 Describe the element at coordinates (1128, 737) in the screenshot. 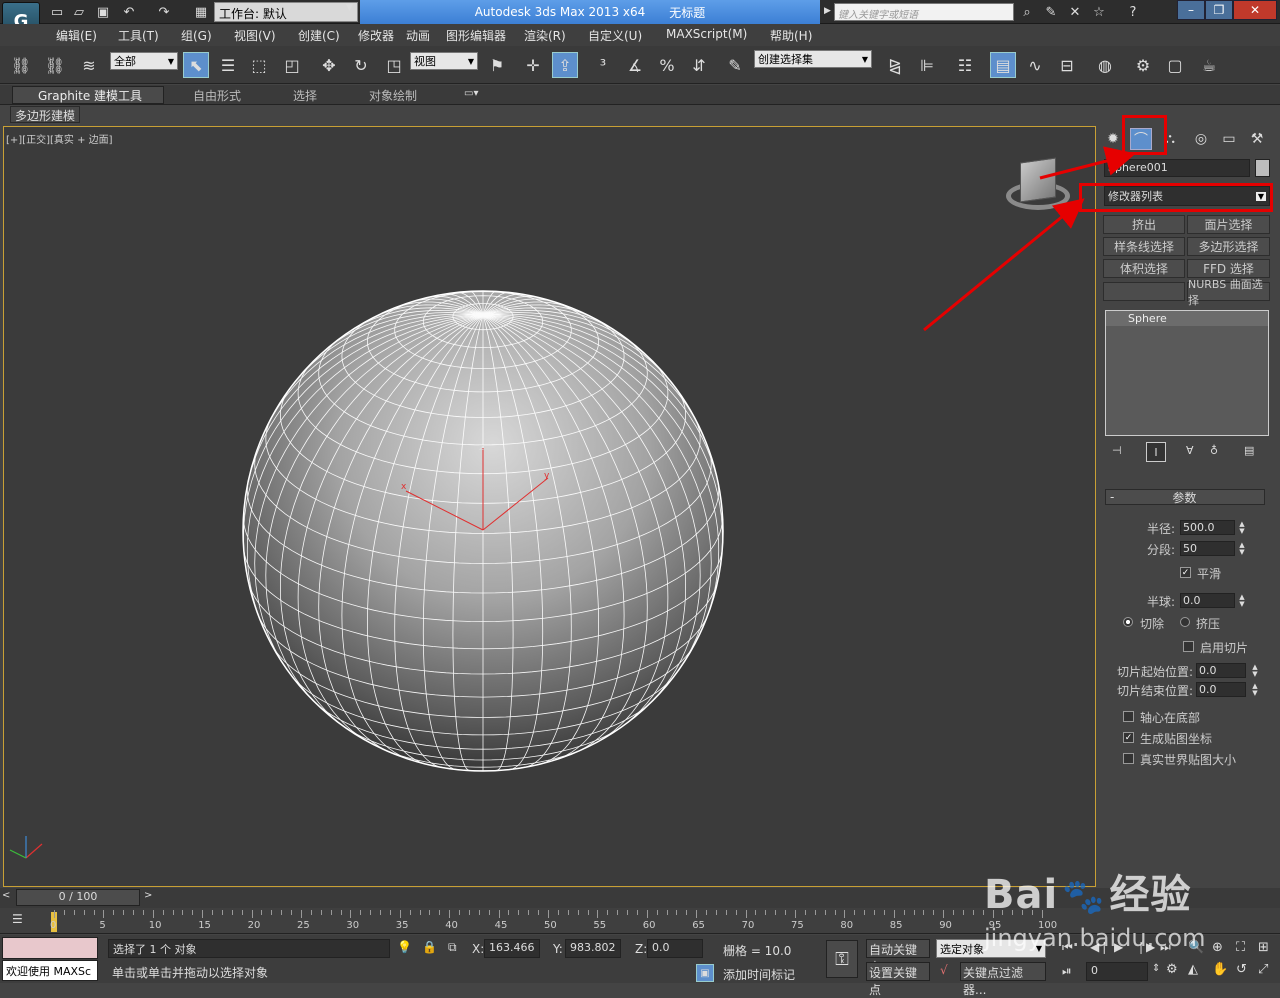

I see `generate-mapping-checkbox: ✓` at that location.